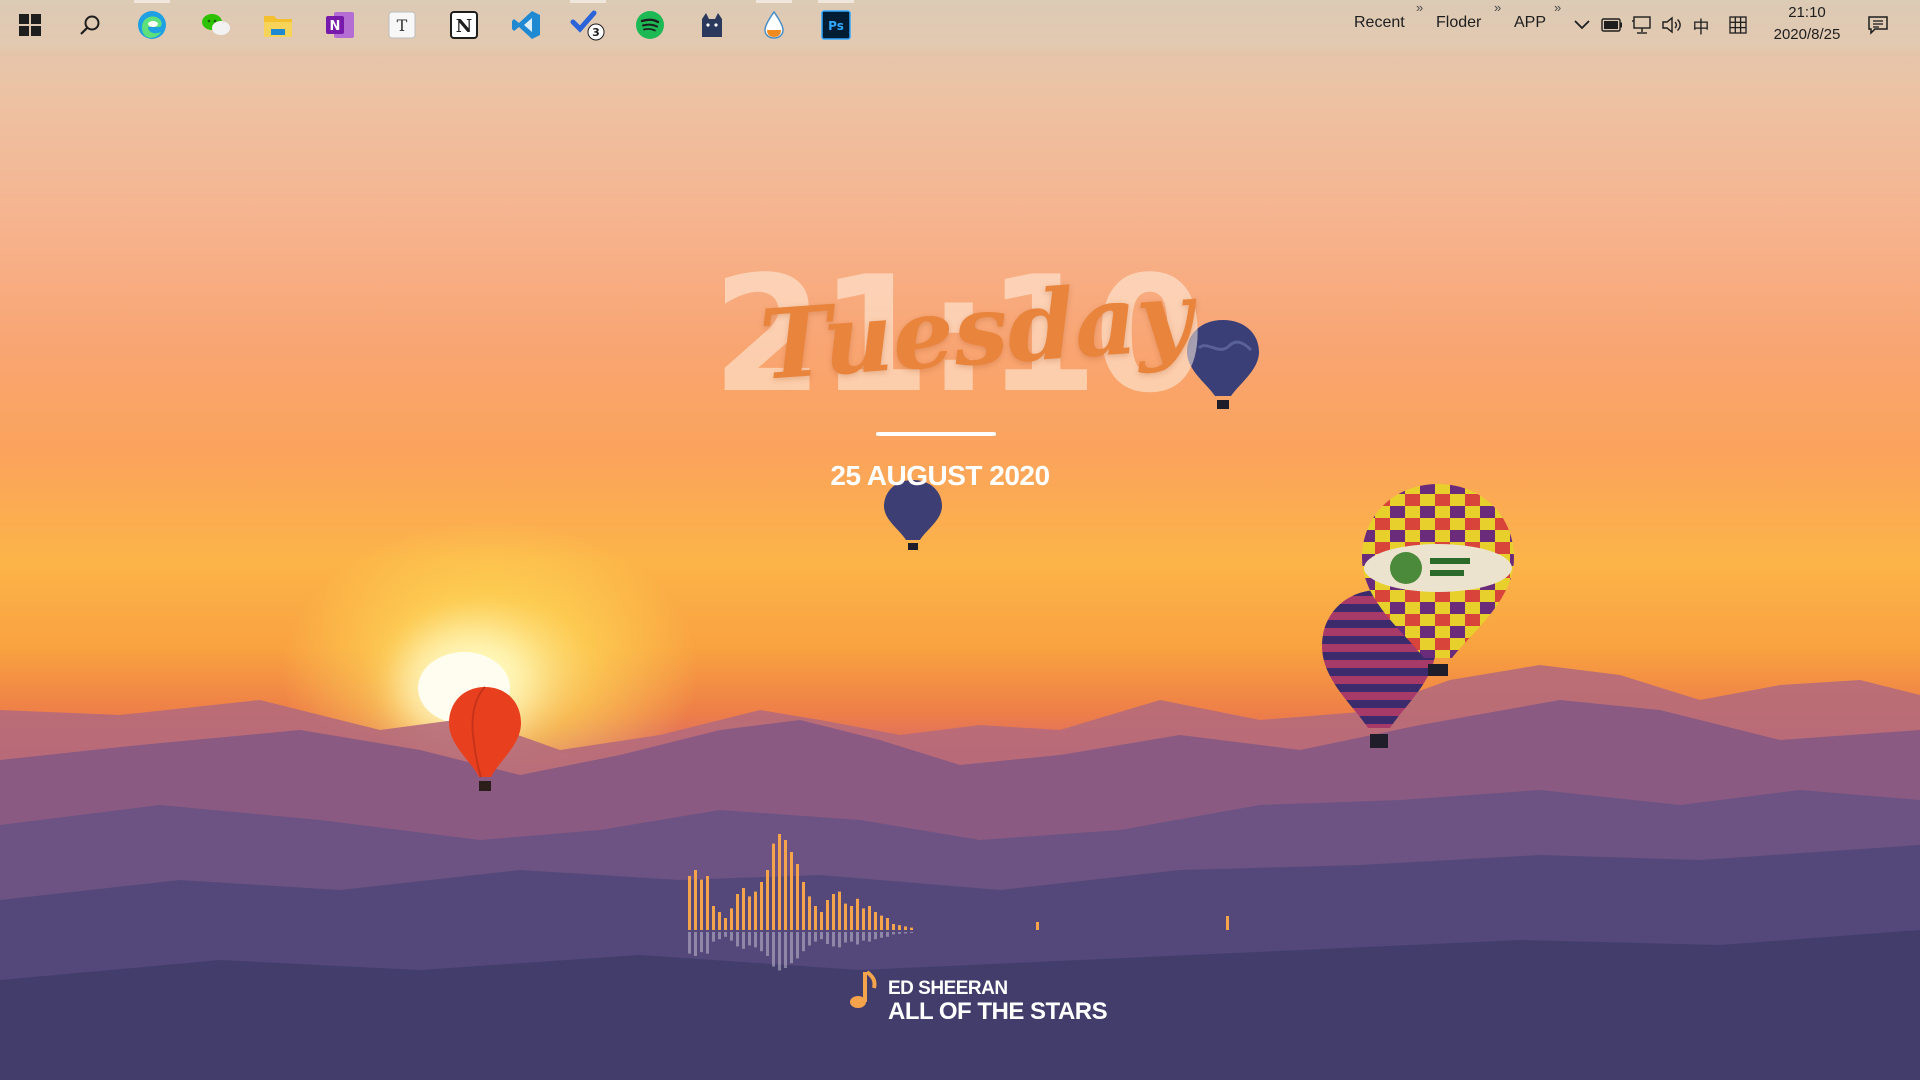  Describe the element at coordinates (152, 21) in the screenshot. I see `taskbar-edge` at that location.